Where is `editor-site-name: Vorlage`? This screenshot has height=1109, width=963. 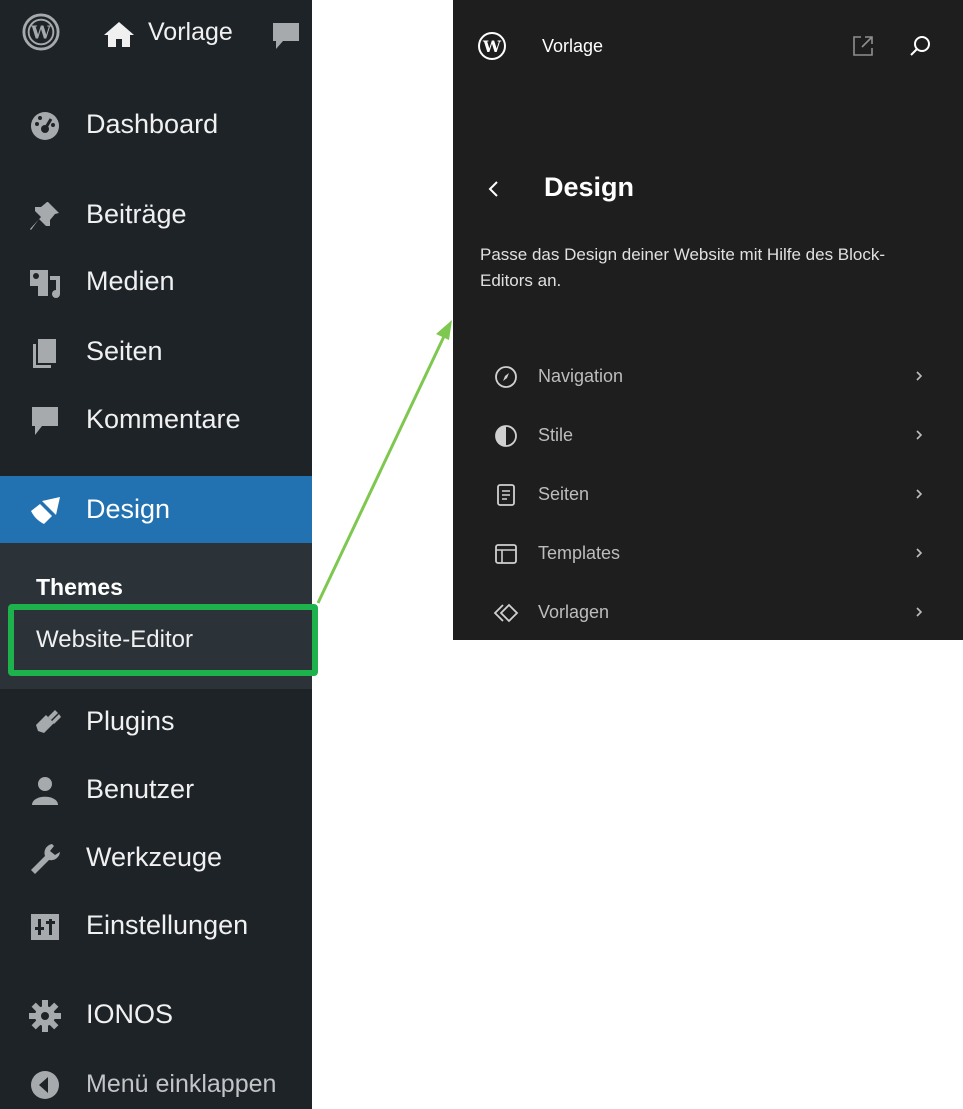 editor-site-name: Vorlage is located at coordinates (572, 46).